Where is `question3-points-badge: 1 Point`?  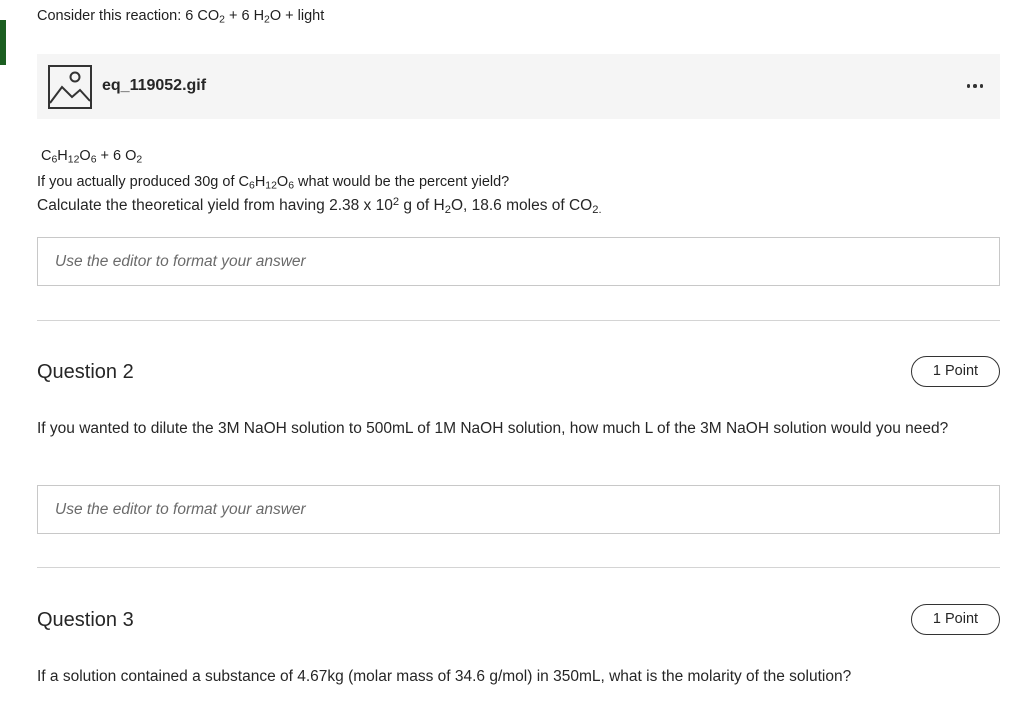
question3-points-badge: 1 Point is located at coordinates (955, 619).